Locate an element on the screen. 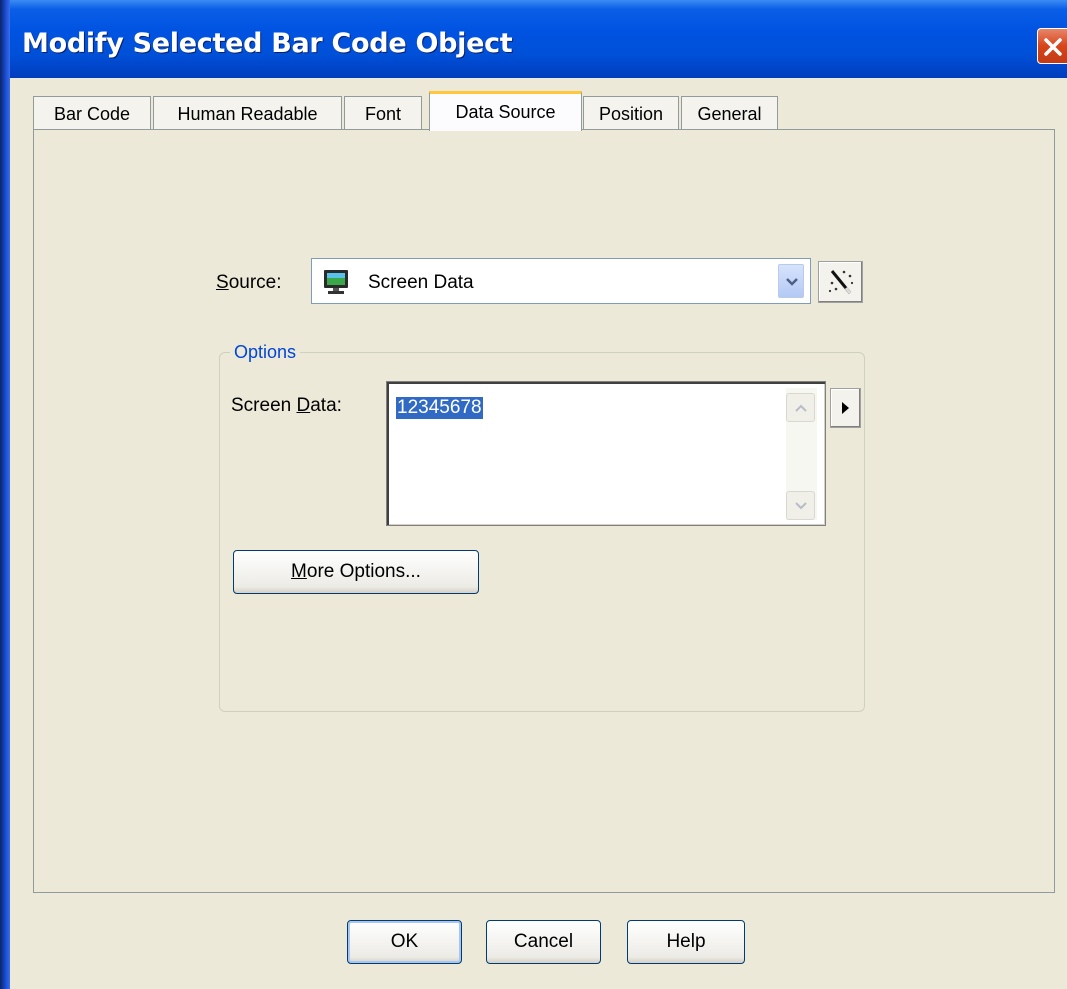 This screenshot has height=989, width=1067. scroll-down-button is located at coordinates (800, 505).